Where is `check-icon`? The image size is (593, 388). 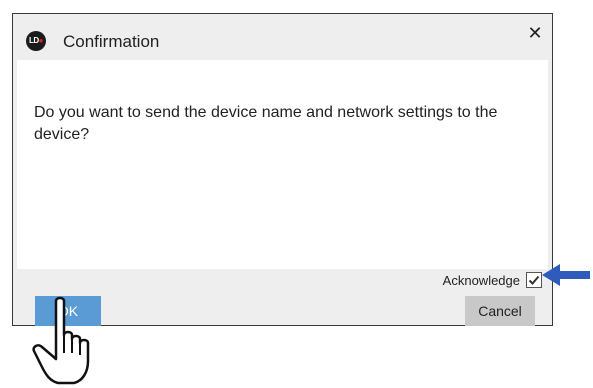
check-icon is located at coordinates (534, 280).